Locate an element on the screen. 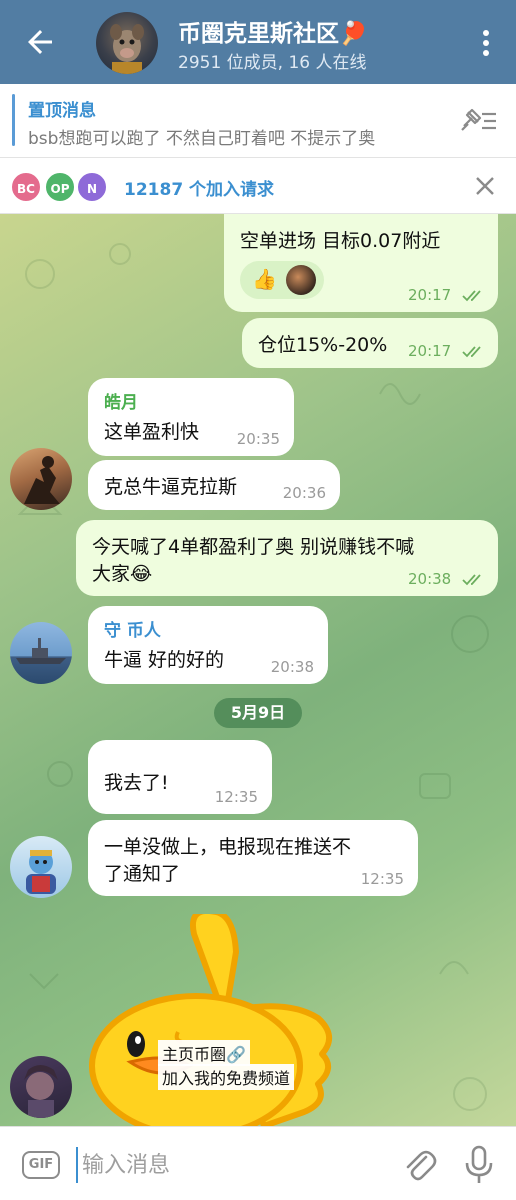 The image size is (516, 1200). date-separator: 5月9日 is located at coordinates (258, 713).